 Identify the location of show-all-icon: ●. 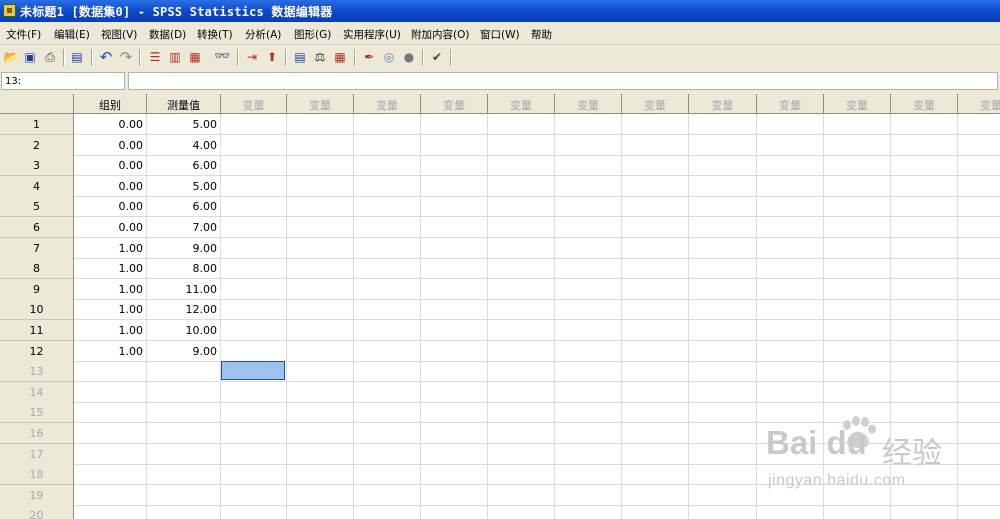
(409, 57).